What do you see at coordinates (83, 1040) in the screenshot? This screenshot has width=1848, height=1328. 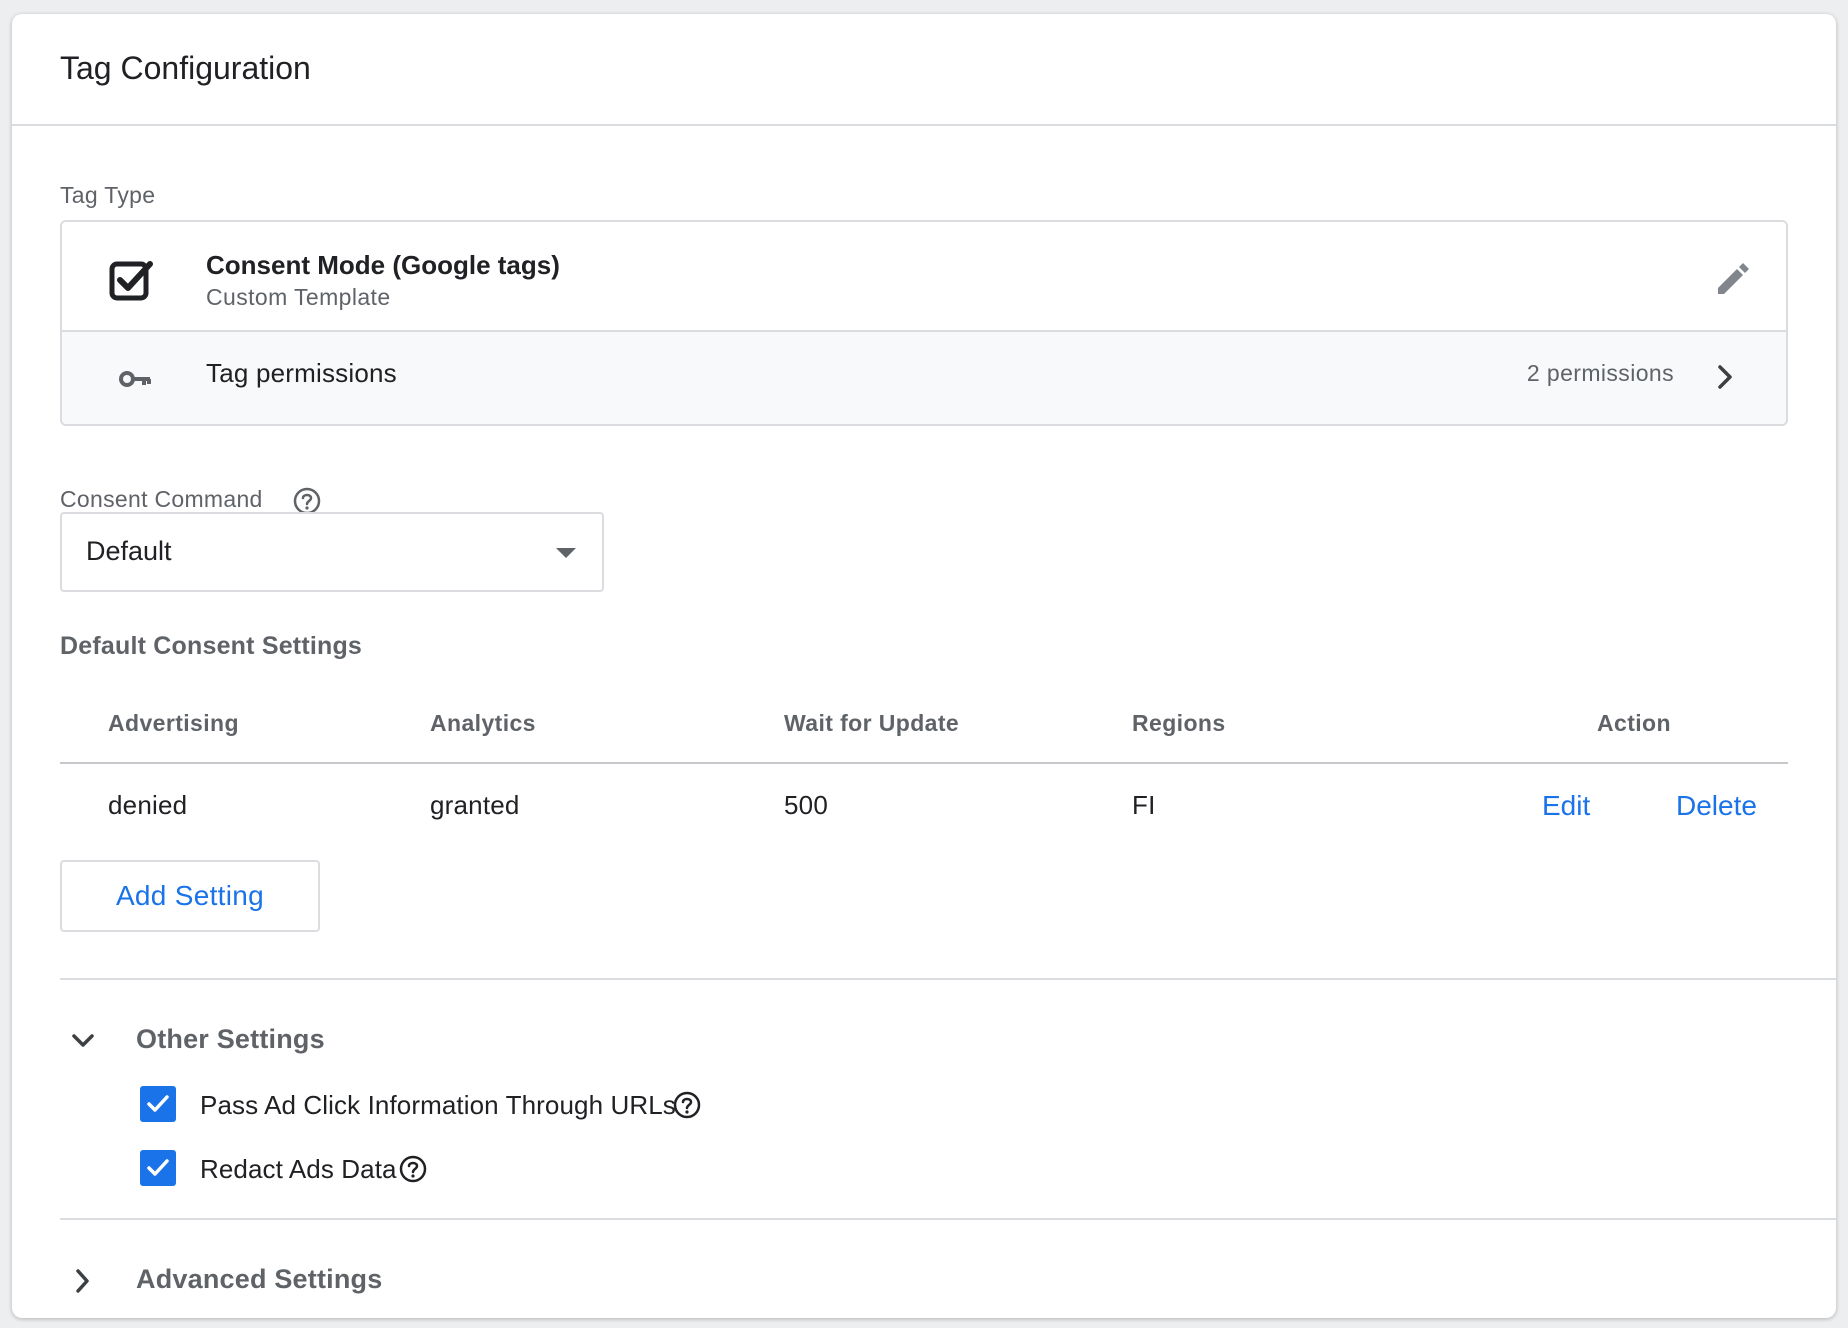 I see `chevron-down-icon` at bounding box center [83, 1040].